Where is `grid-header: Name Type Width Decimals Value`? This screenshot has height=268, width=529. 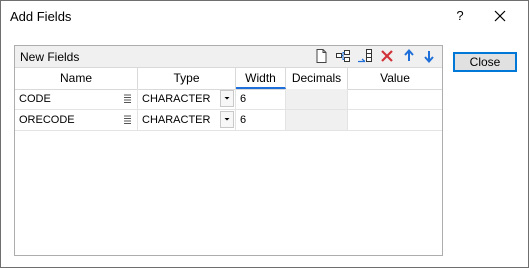 grid-header: Name Type Width Decimals Value is located at coordinates (228, 79).